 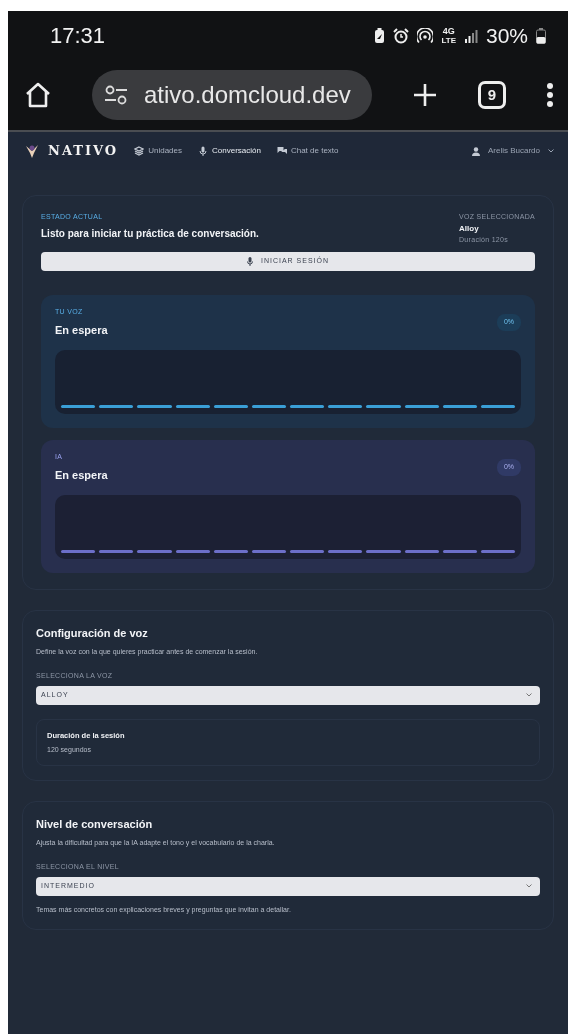 What do you see at coordinates (550, 95) in the screenshot?
I see `more-icon` at bounding box center [550, 95].